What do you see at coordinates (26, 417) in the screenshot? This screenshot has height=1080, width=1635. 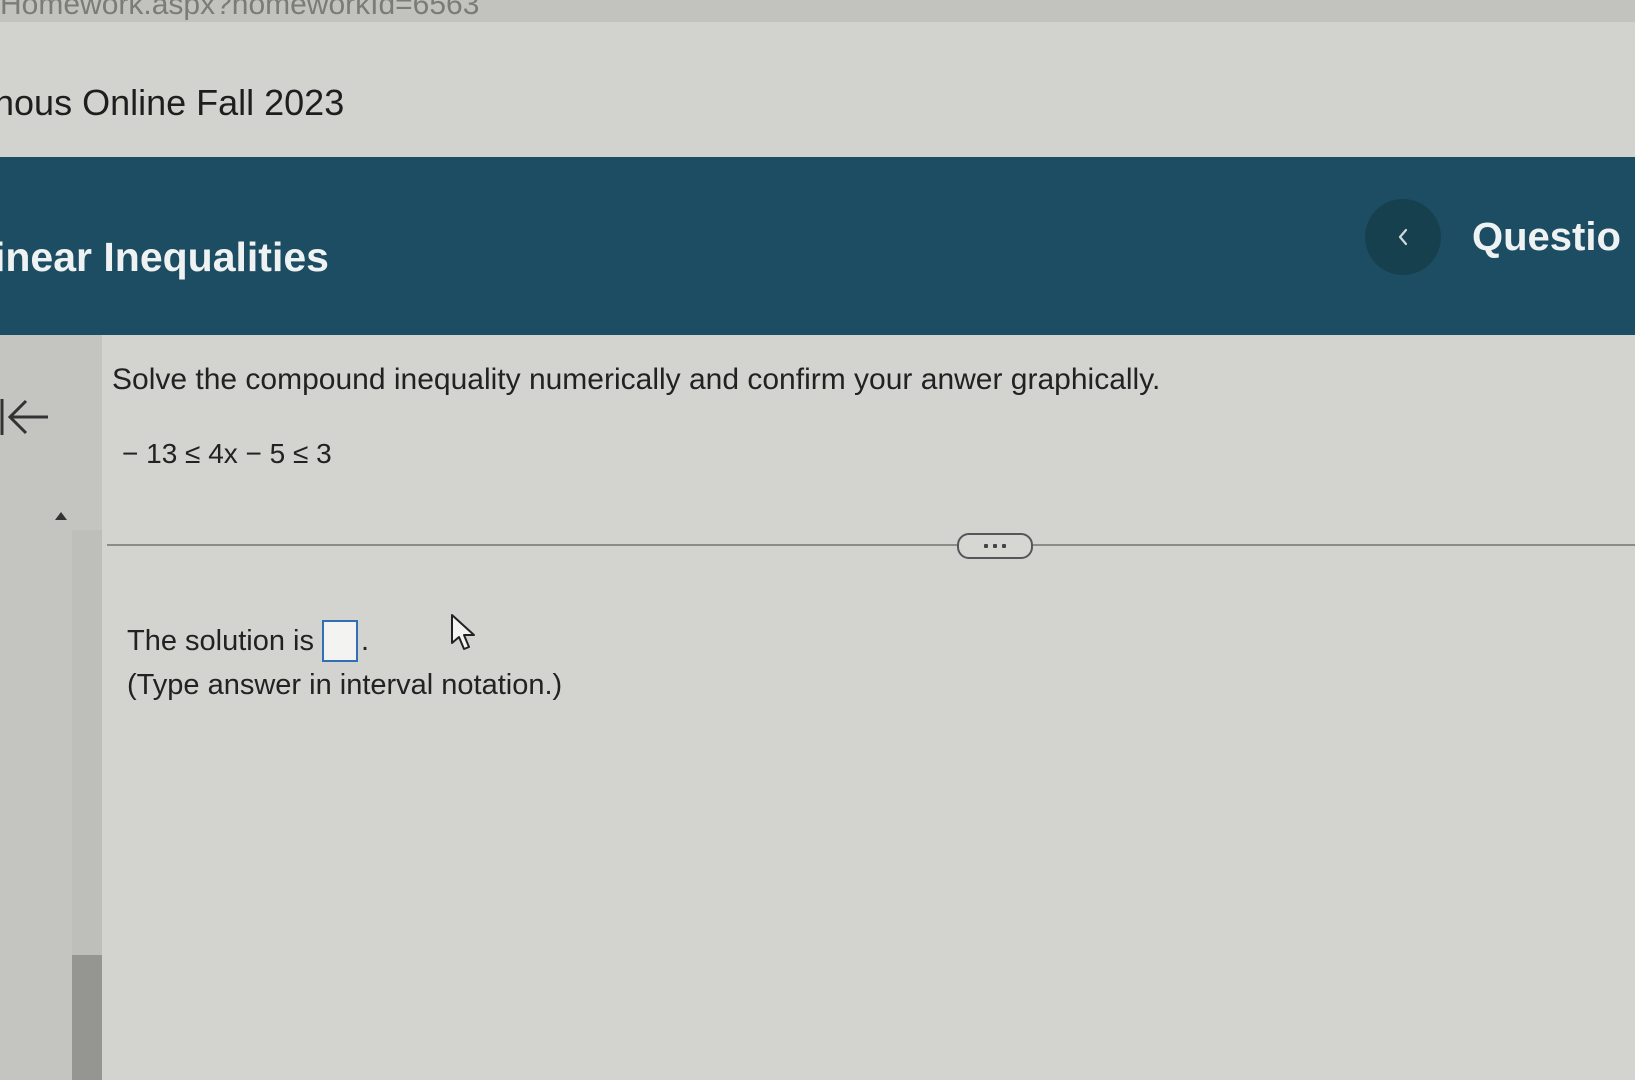 I see `back-arrow-icon` at bounding box center [26, 417].